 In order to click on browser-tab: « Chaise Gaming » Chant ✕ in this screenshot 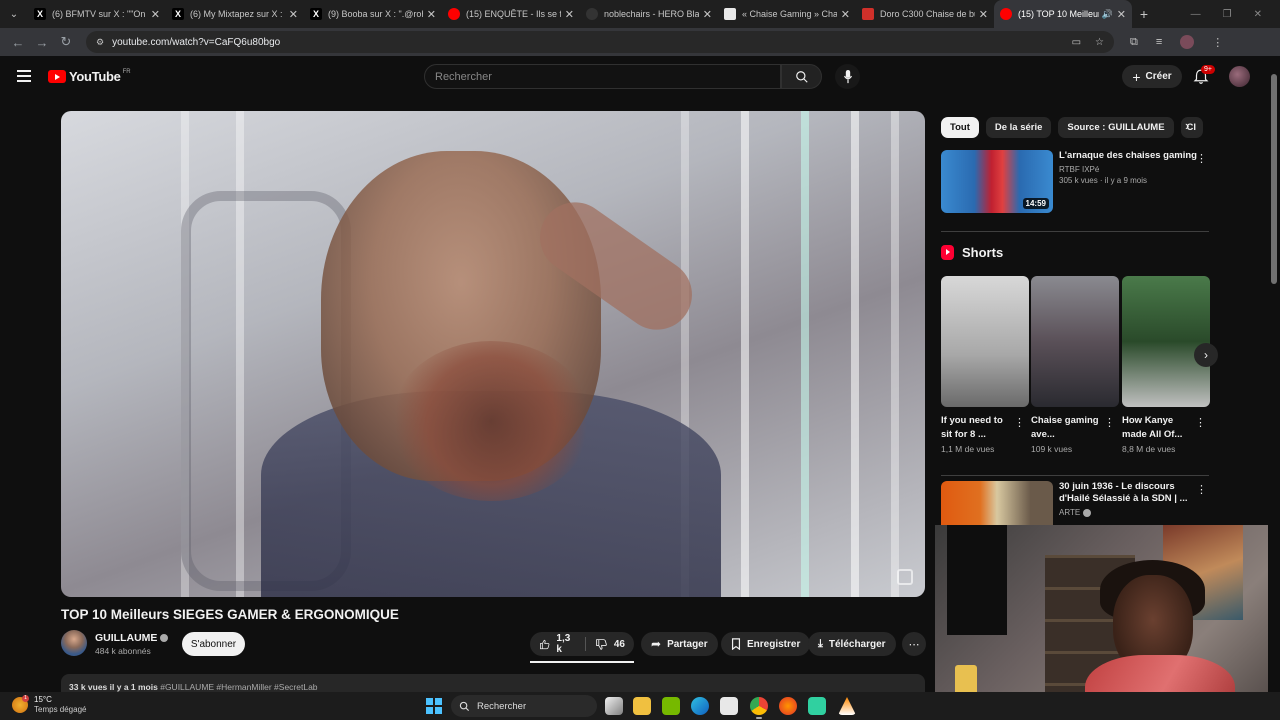, I will do `click(787, 14)`.